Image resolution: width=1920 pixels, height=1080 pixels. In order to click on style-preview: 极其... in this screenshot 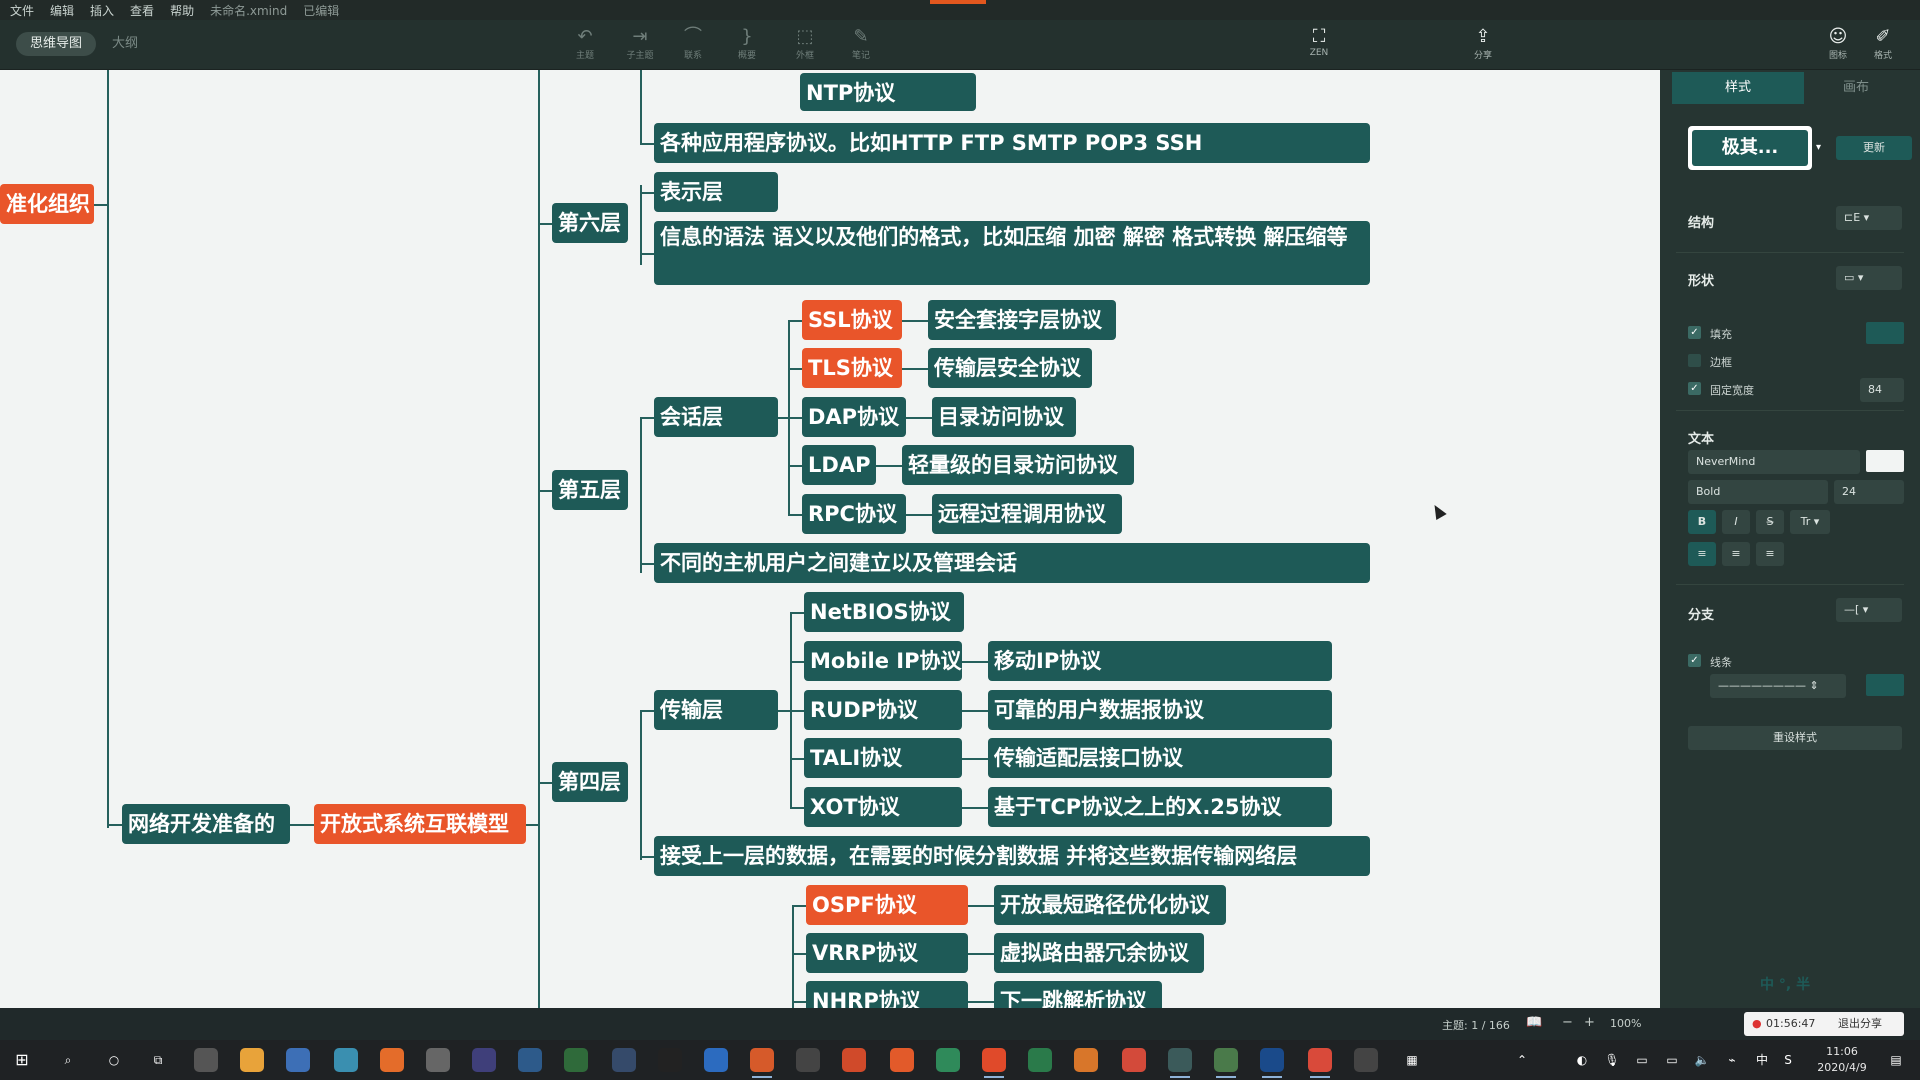, I will do `click(1750, 148)`.